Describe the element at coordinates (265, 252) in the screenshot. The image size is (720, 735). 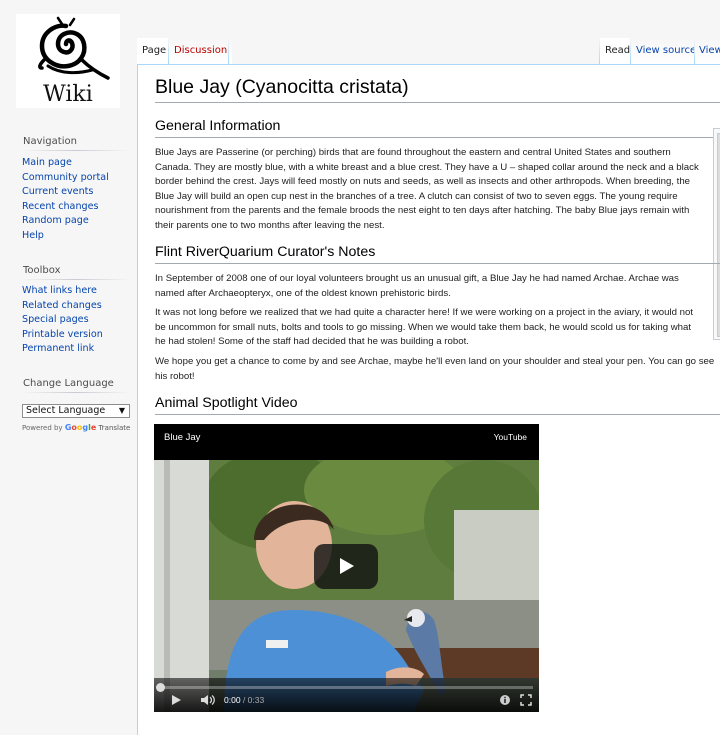
I see `section-heading-curators-notes: Flint RiverQuarium Curator's Notes` at that location.